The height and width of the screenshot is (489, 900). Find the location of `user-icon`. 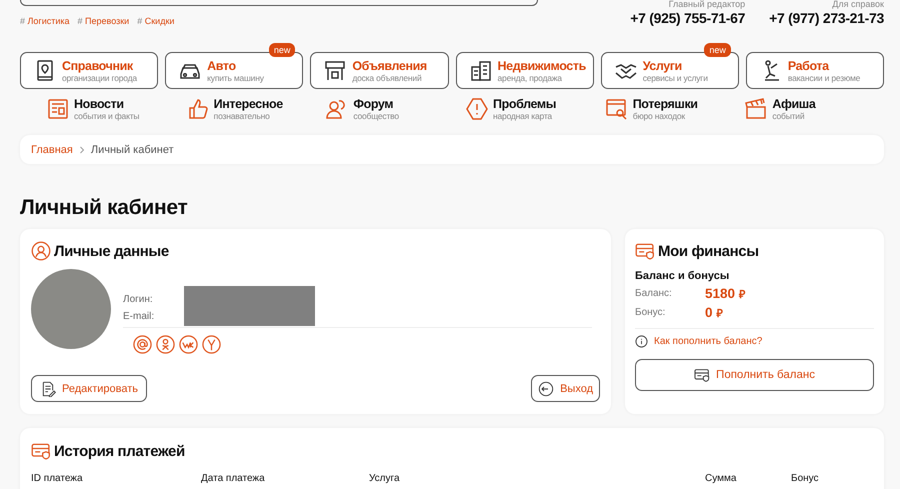

user-icon is located at coordinates (41, 251).